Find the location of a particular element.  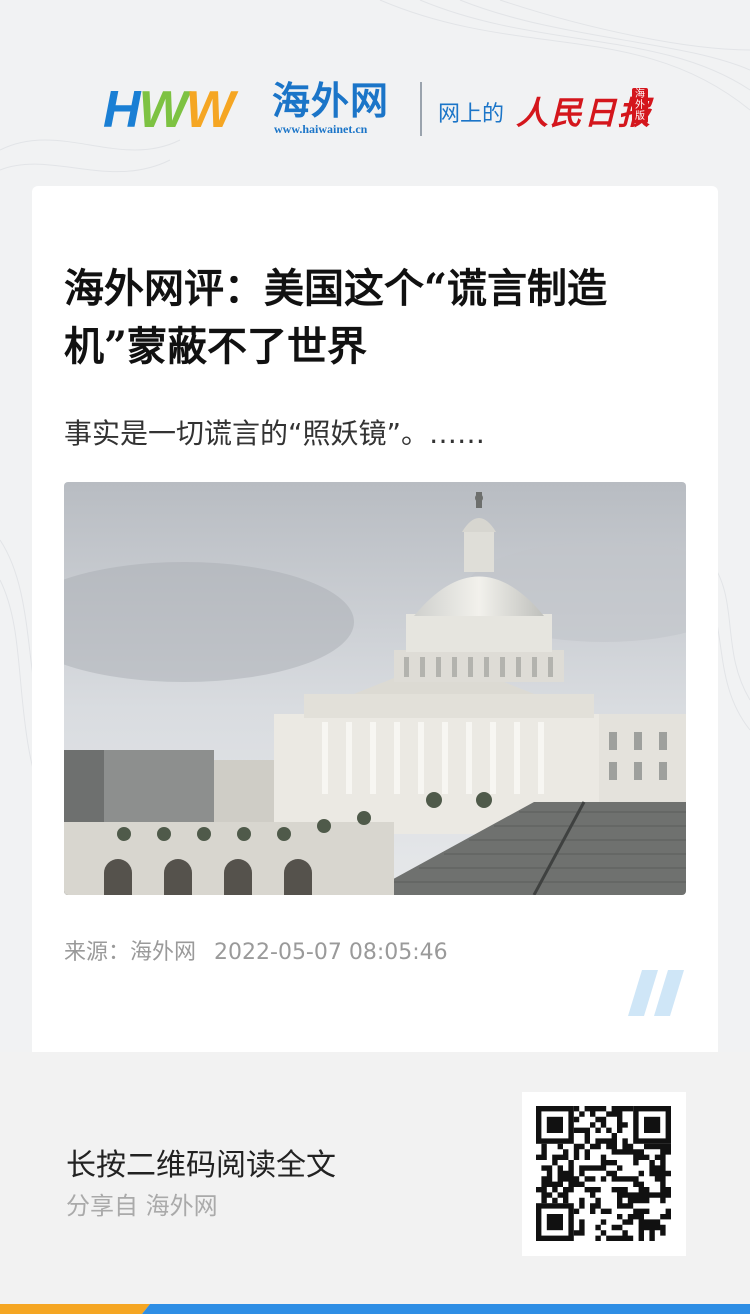

logo-url: www.haiwainet.cn is located at coordinates (321, 129).